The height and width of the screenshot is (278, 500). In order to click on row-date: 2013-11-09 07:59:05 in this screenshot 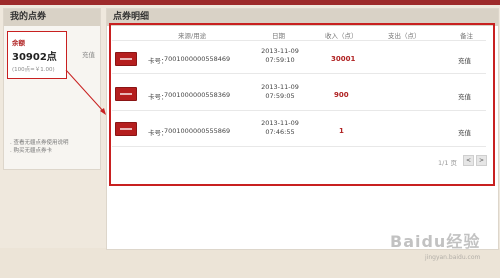, I will do `click(280, 92)`.